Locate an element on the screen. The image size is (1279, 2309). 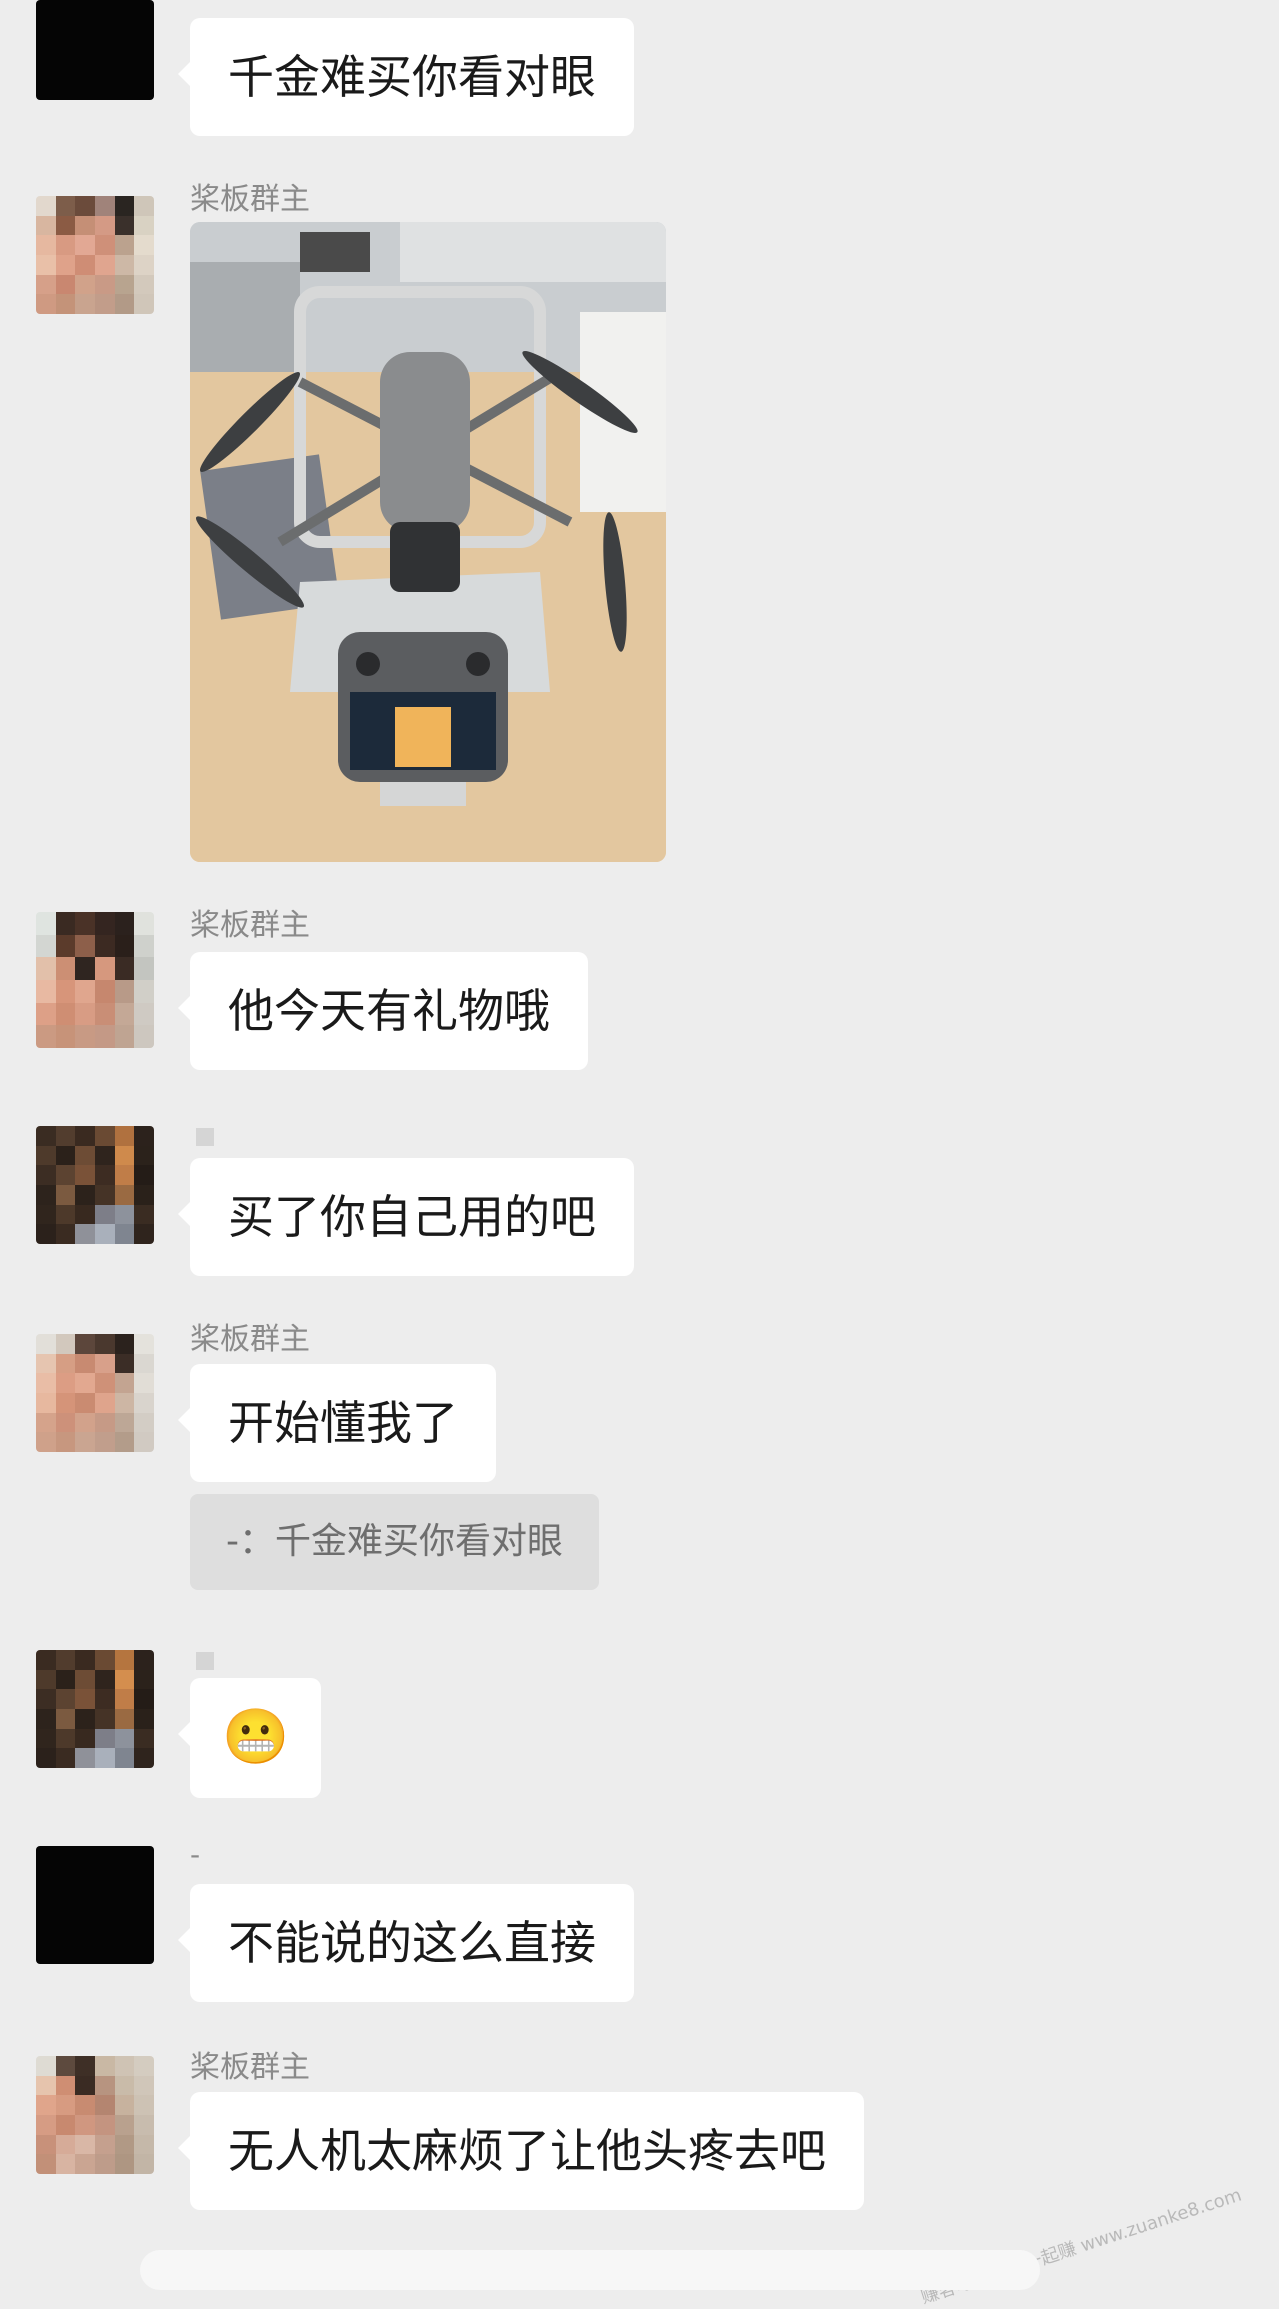
message-bubble: 他今天有礼物哦 is located at coordinates (383, 1011).